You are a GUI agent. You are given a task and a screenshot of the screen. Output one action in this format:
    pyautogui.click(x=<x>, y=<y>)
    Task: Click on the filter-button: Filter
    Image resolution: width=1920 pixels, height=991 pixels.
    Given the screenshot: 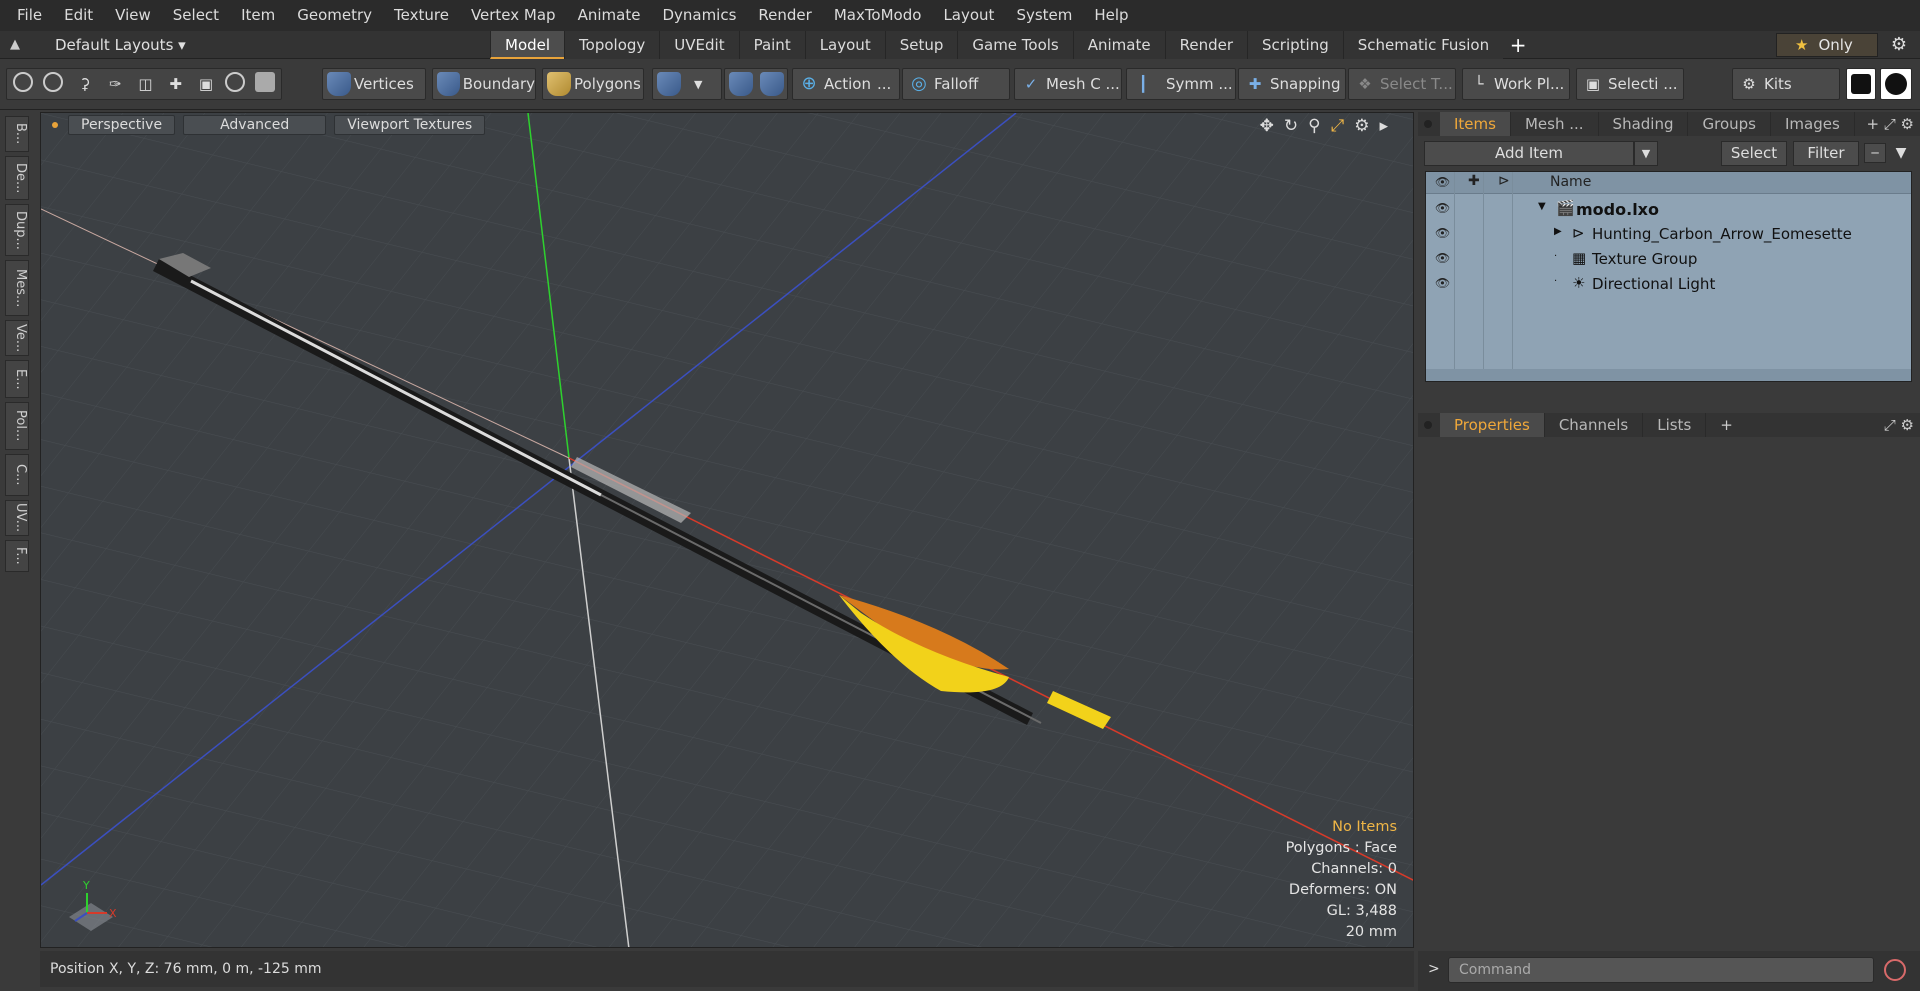 What is the action you would take?
    pyautogui.click(x=1826, y=153)
    